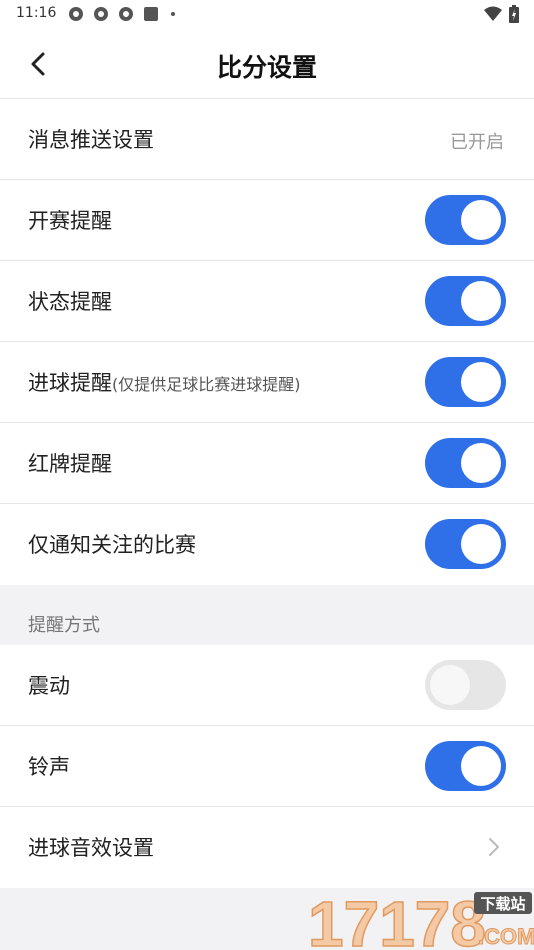  I want to click on ringtone-label: 铃声, so click(49, 767).